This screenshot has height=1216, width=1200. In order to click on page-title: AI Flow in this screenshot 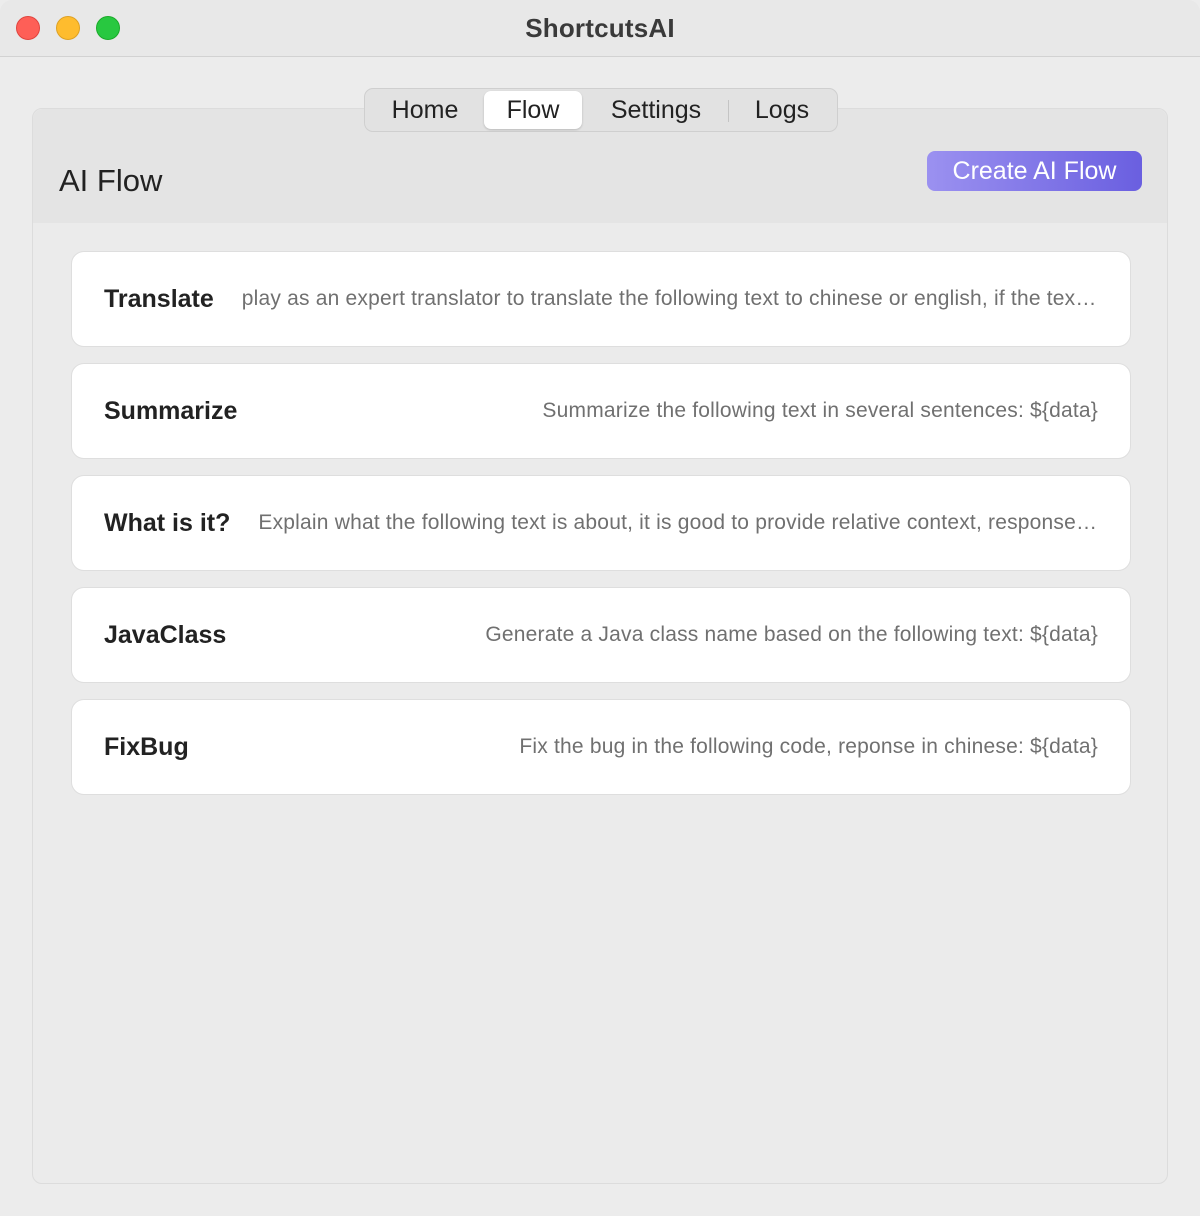, I will do `click(111, 180)`.